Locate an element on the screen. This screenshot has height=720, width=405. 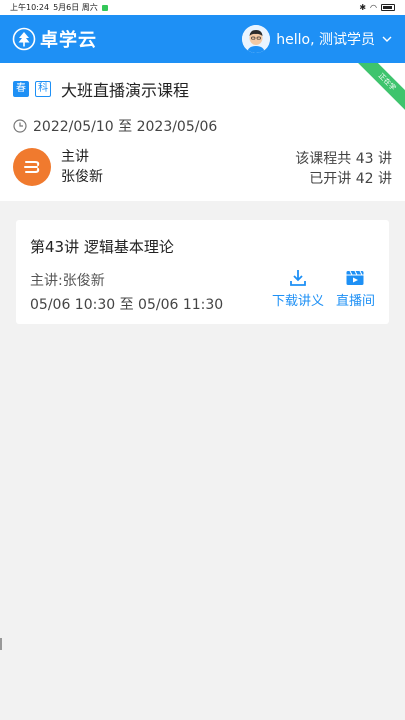
clock-icon is located at coordinates (20, 126).